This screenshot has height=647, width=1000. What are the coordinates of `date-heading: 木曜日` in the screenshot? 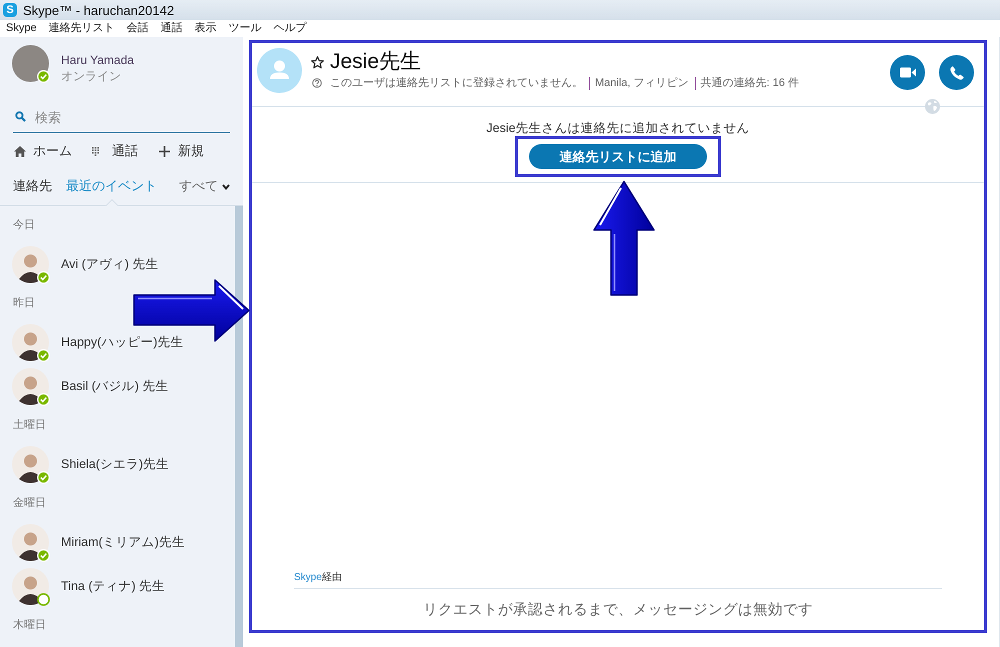 It's located at (29, 625).